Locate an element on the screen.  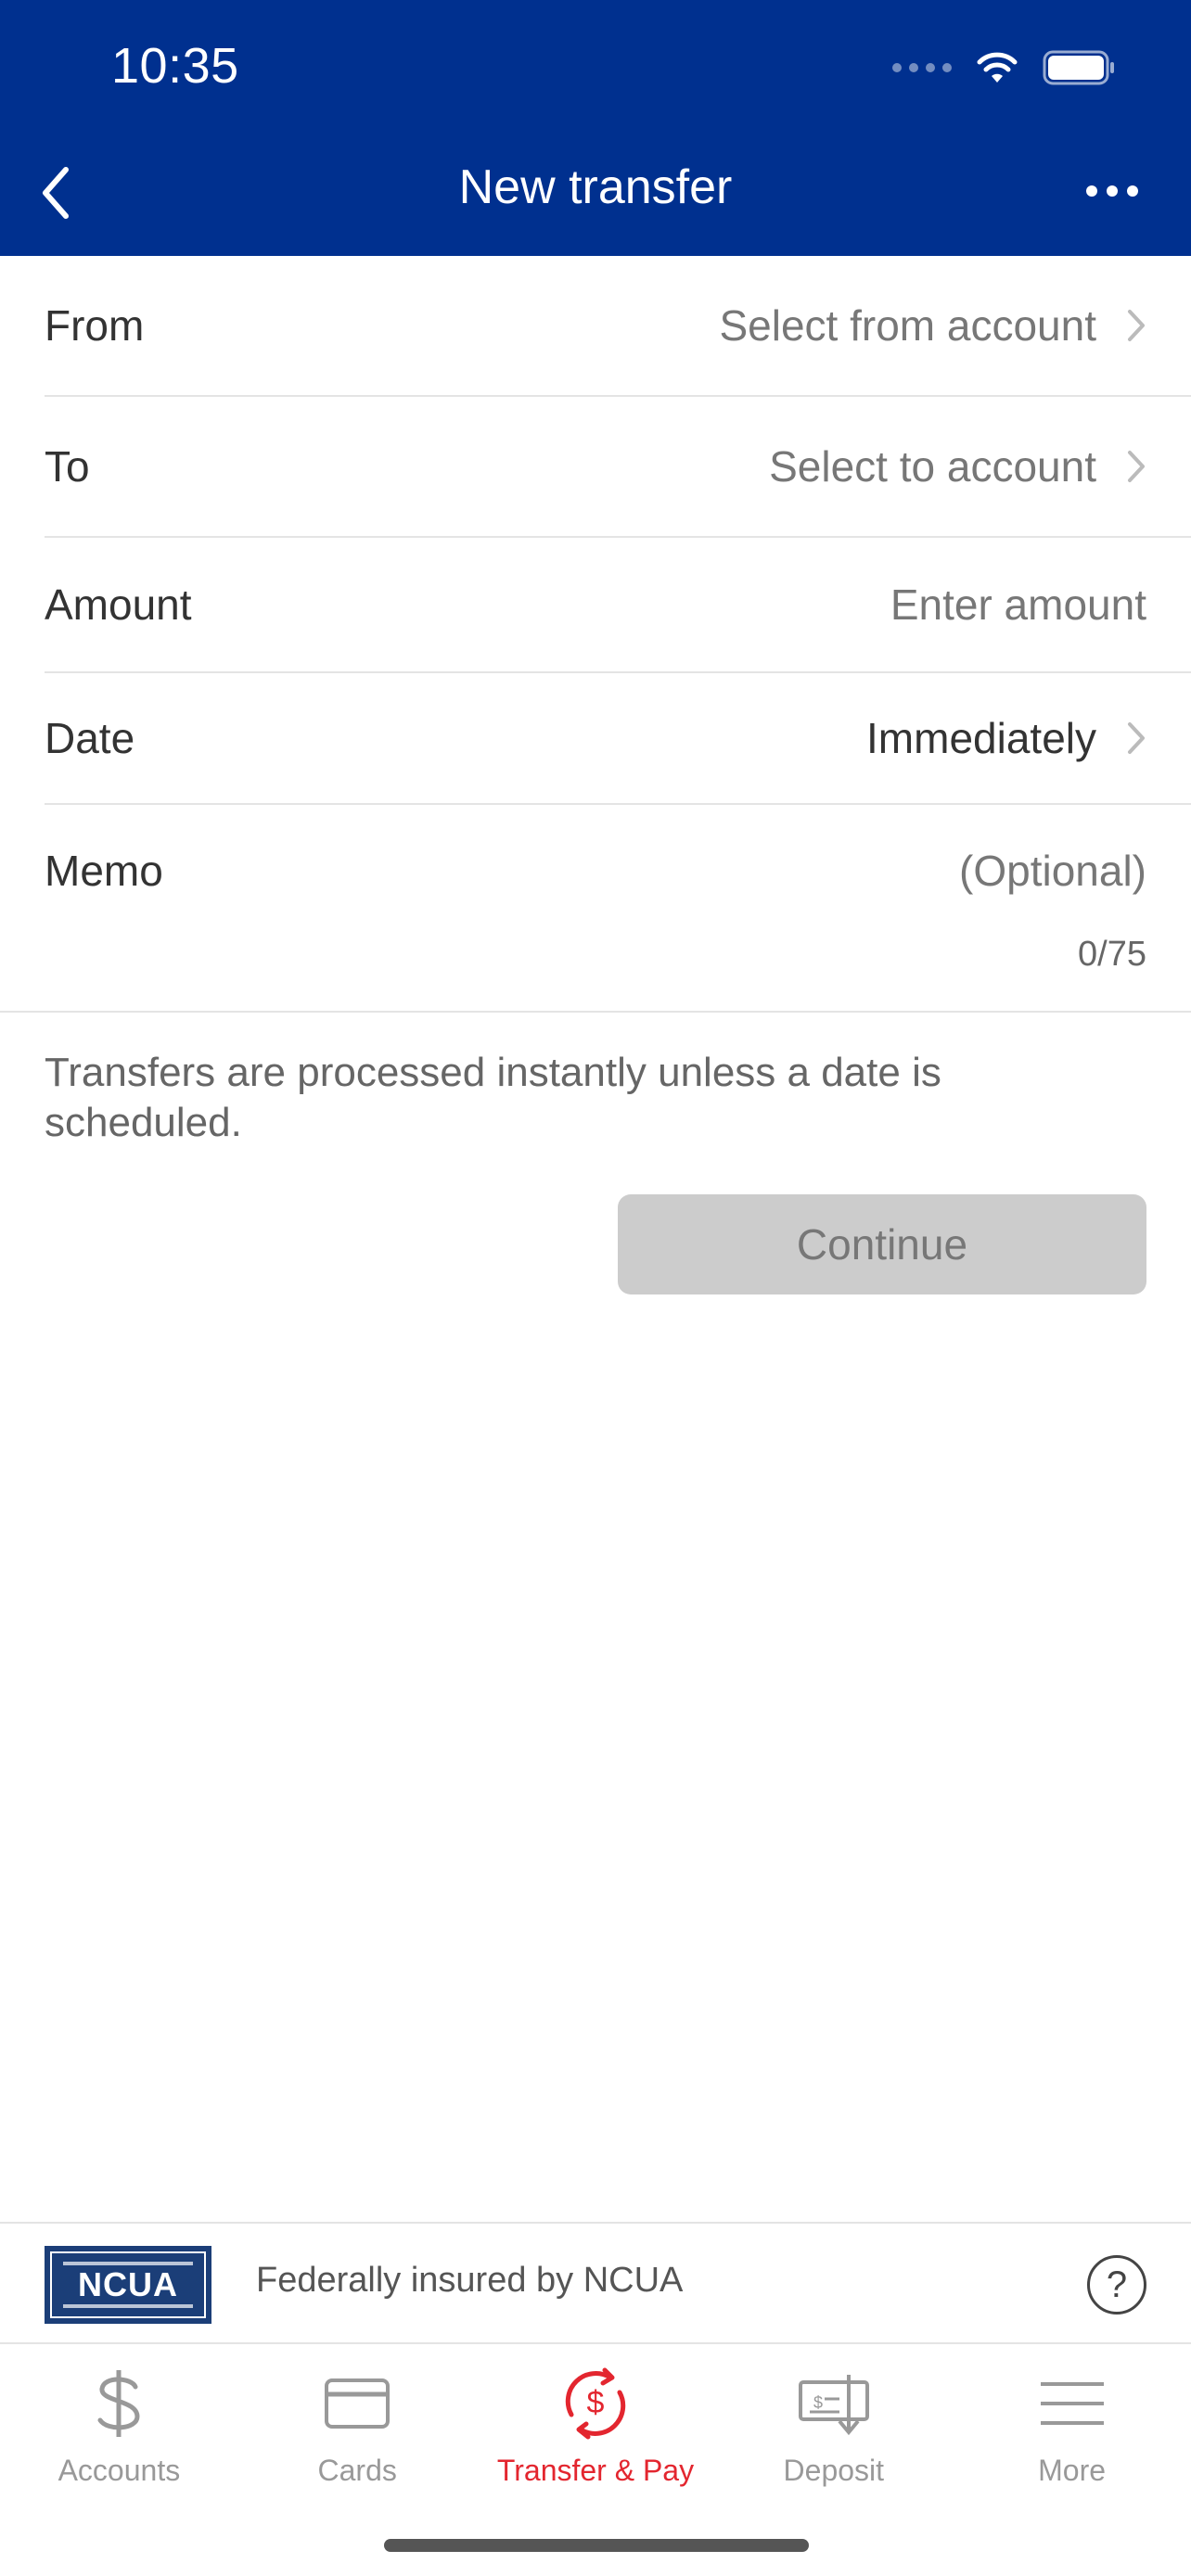
tab-label: Deposit is located at coordinates (834, 2471).